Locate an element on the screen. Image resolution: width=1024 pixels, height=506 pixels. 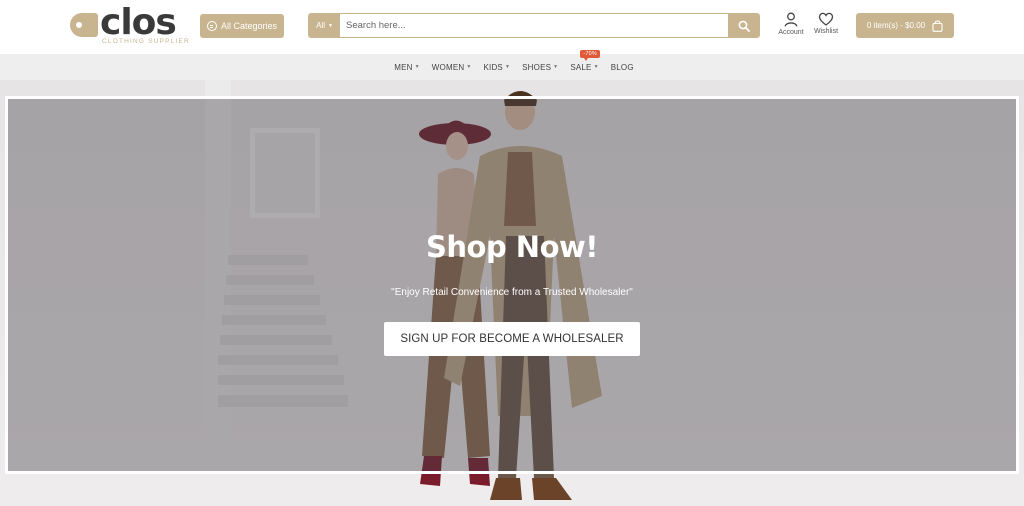
logo: clos CLOTHING SUPPLIER is located at coordinates (129, 25).